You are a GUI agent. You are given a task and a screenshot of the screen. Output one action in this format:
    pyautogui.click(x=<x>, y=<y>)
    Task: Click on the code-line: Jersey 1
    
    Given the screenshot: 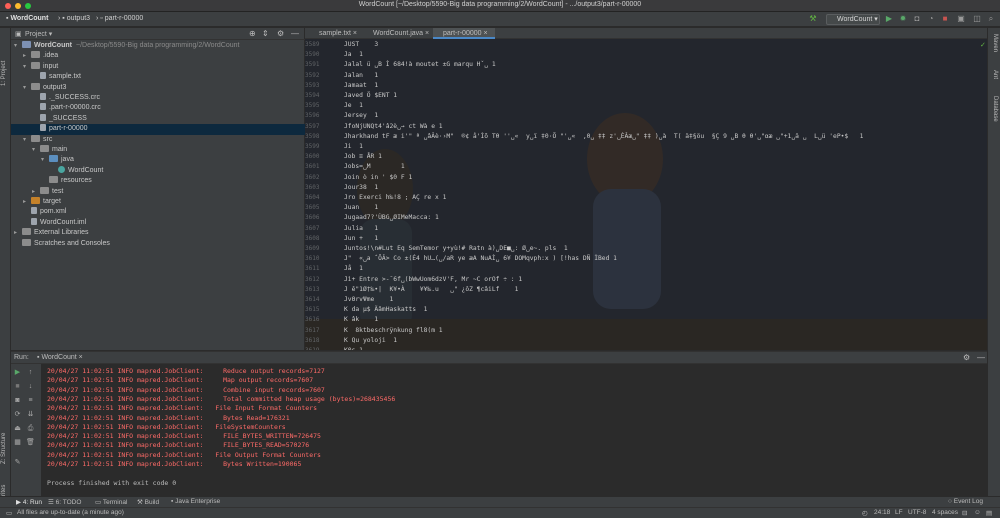 What is the action you would take?
    pyautogui.click(x=361, y=116)
    